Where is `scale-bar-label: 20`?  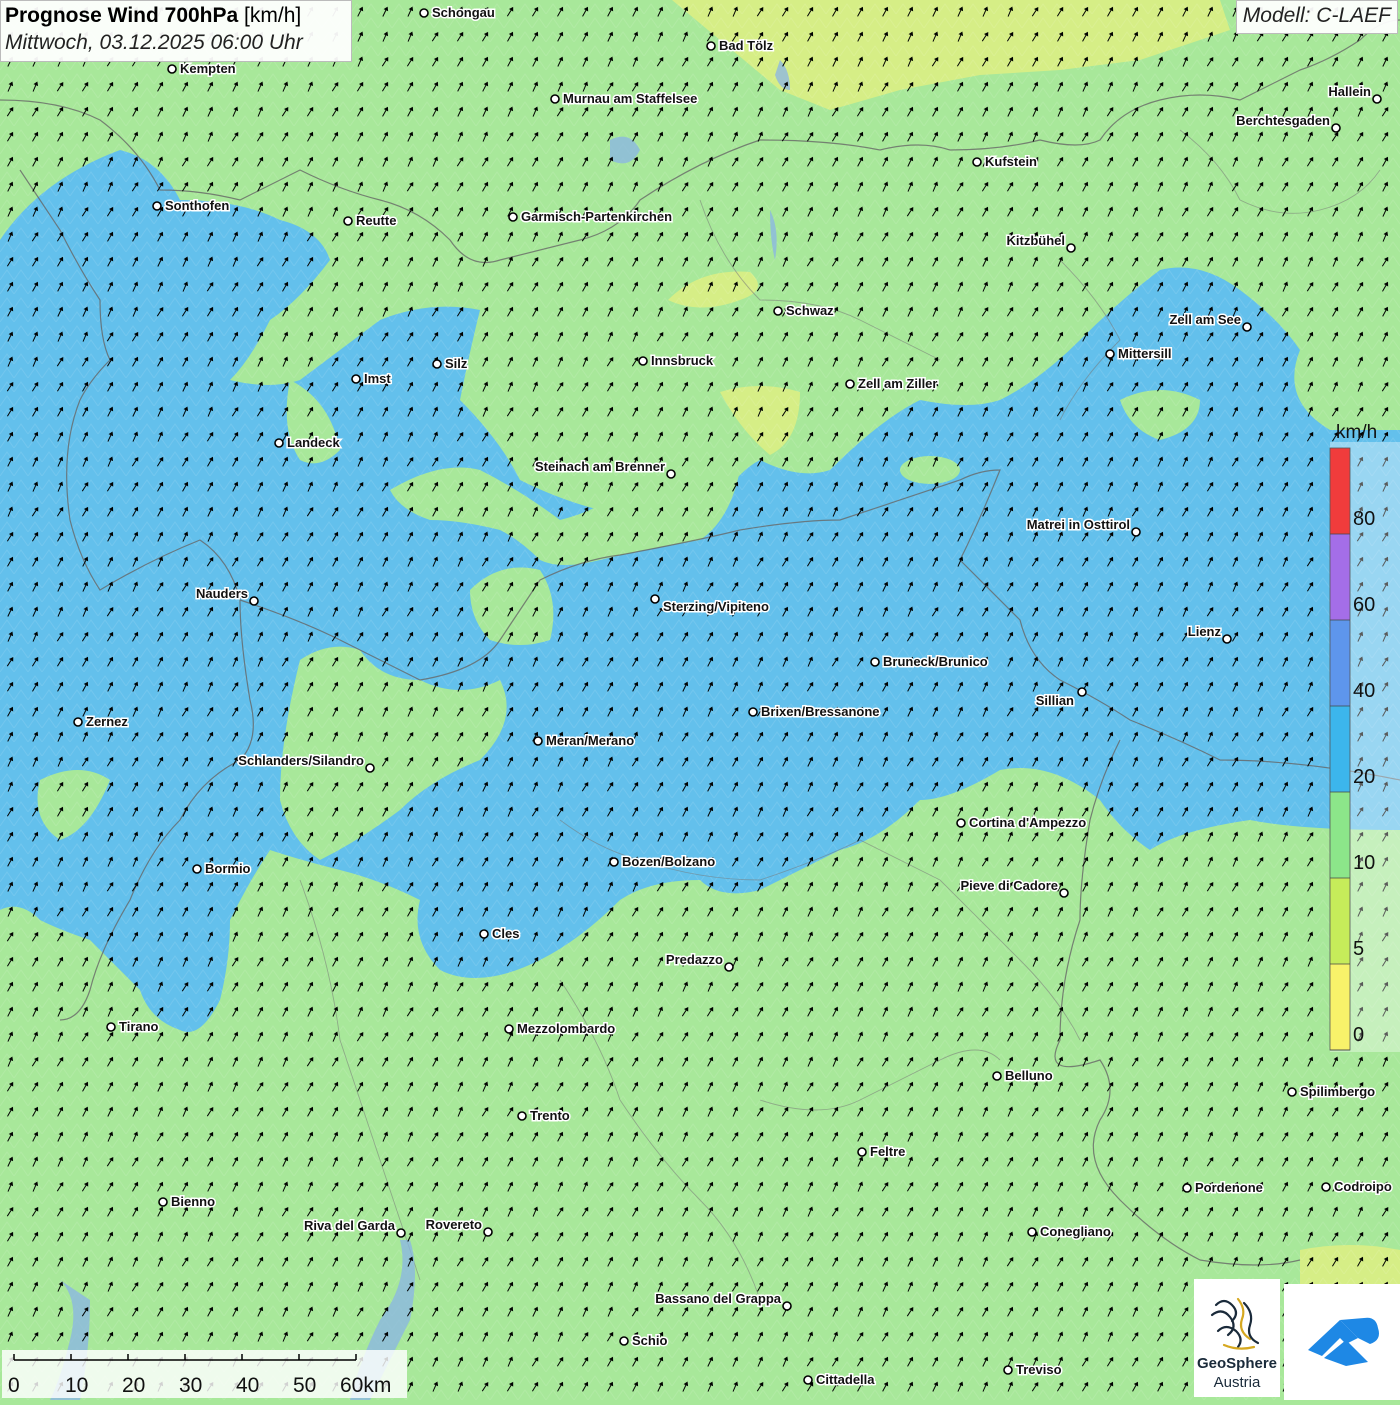 scale-bar-label: 20 is located at coordinates (133, 1385).